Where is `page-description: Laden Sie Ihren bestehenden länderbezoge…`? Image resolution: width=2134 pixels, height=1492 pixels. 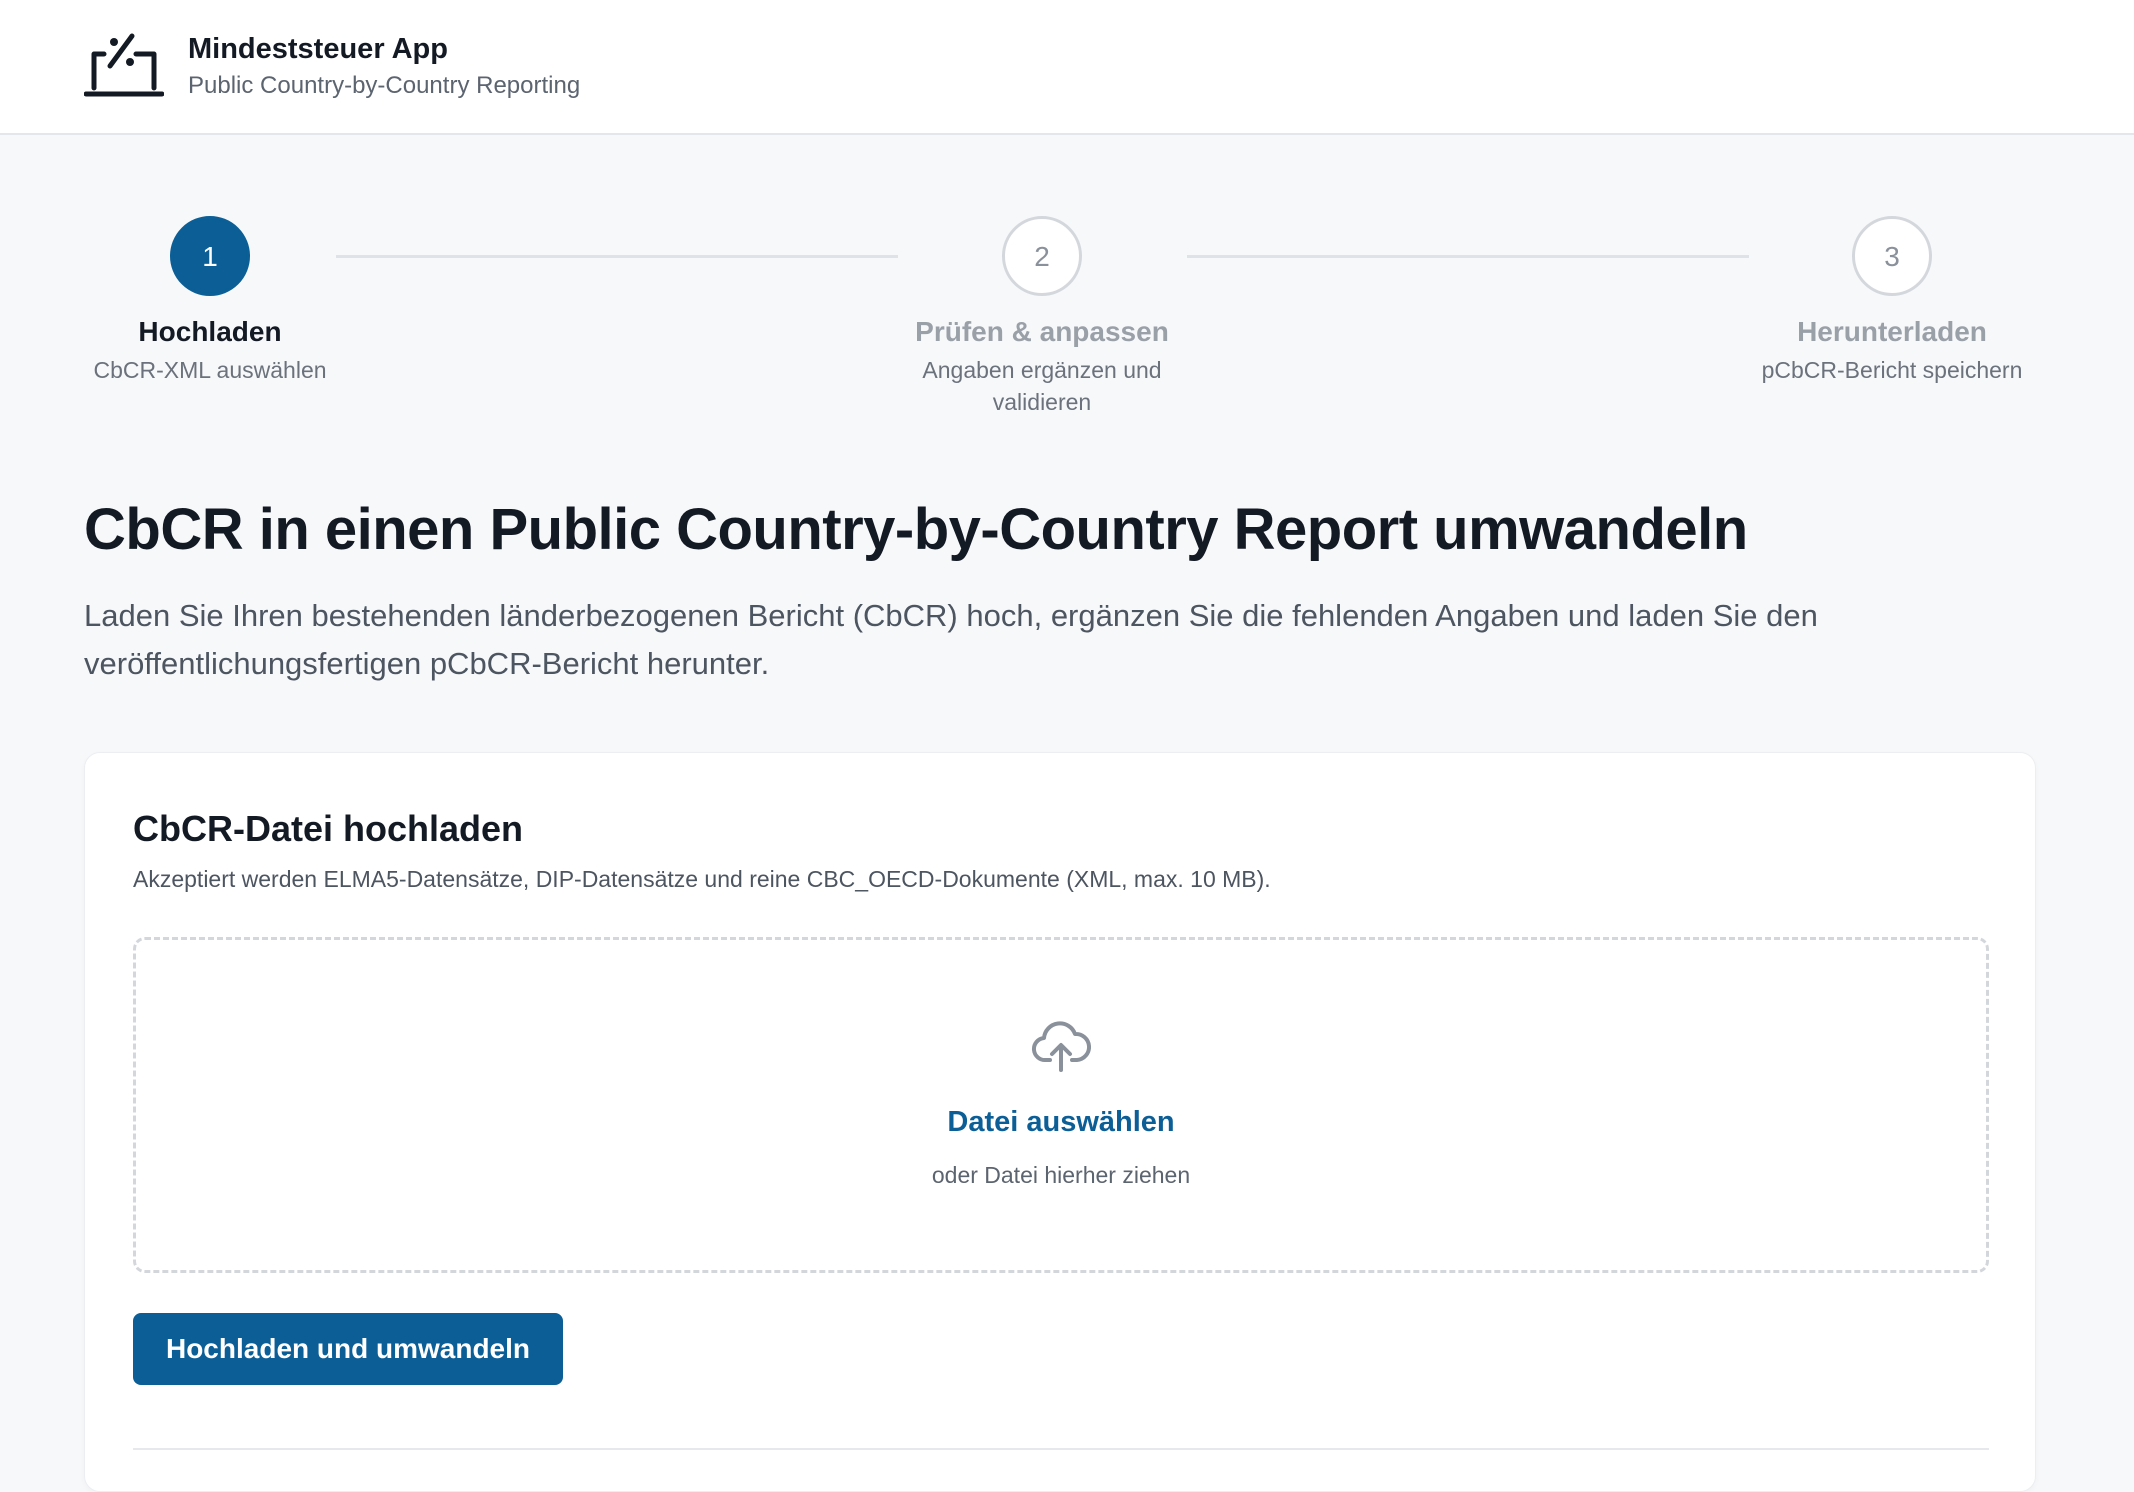
page-description: Laden Sie Ihren bestehenden länderbezoge… is located at coordinates (951, 639).